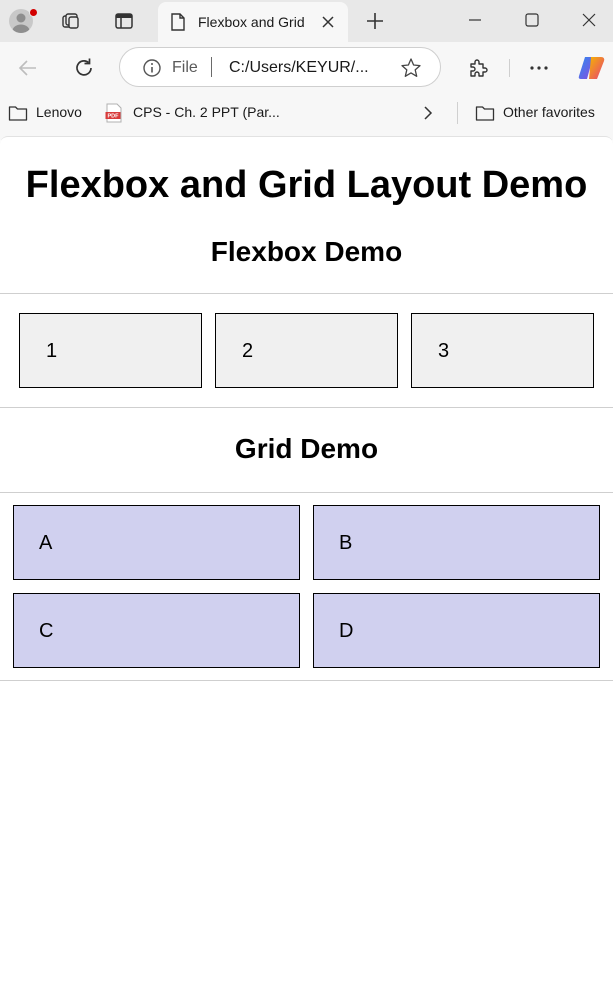 The width and height of the screenshot is (613, 998). Describe the element at coordinates (346, 543) in the screenshot. I see `grid-item-label: B` at that location.